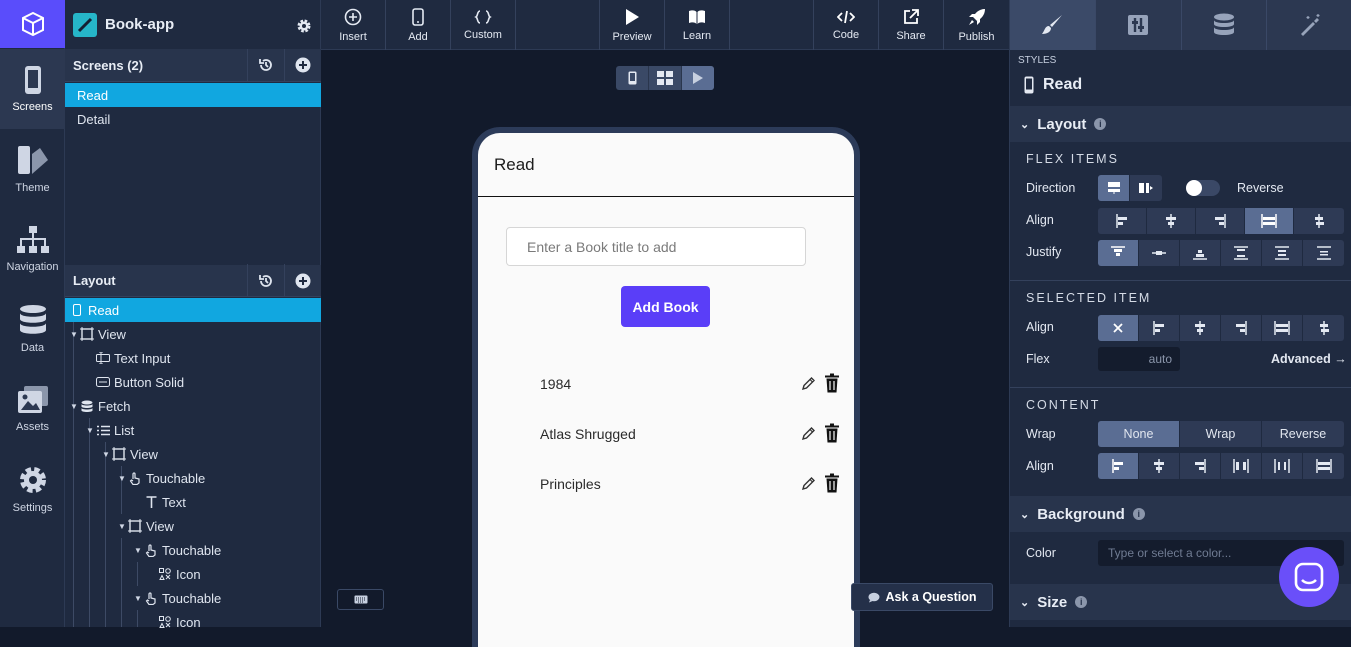 This screenshot has width=1351, height=647. I want to click on align-content-around-icon, so click(1282, 466).